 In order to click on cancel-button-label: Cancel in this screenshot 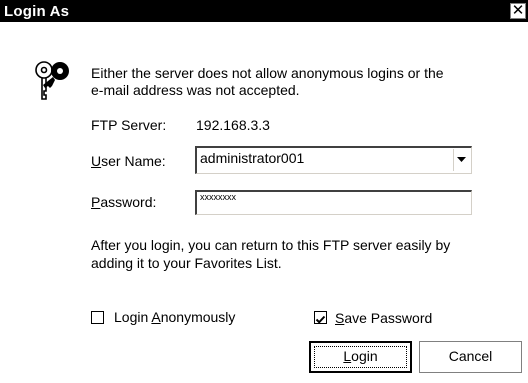, I will do `click(470, 356)`.